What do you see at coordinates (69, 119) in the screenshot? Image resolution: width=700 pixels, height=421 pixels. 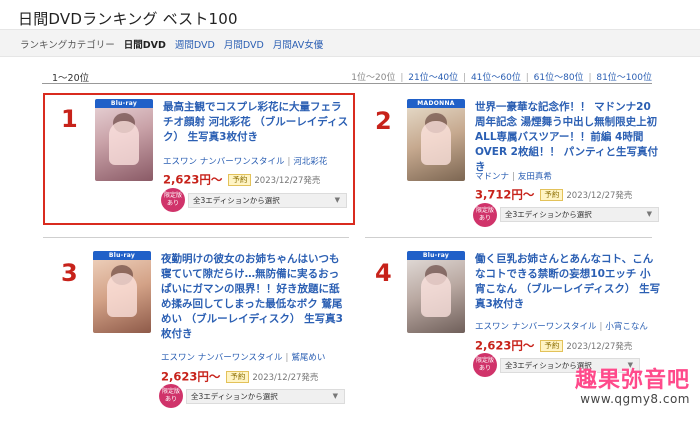 I see `rank-number: 1` at bounding box center [69, 119].